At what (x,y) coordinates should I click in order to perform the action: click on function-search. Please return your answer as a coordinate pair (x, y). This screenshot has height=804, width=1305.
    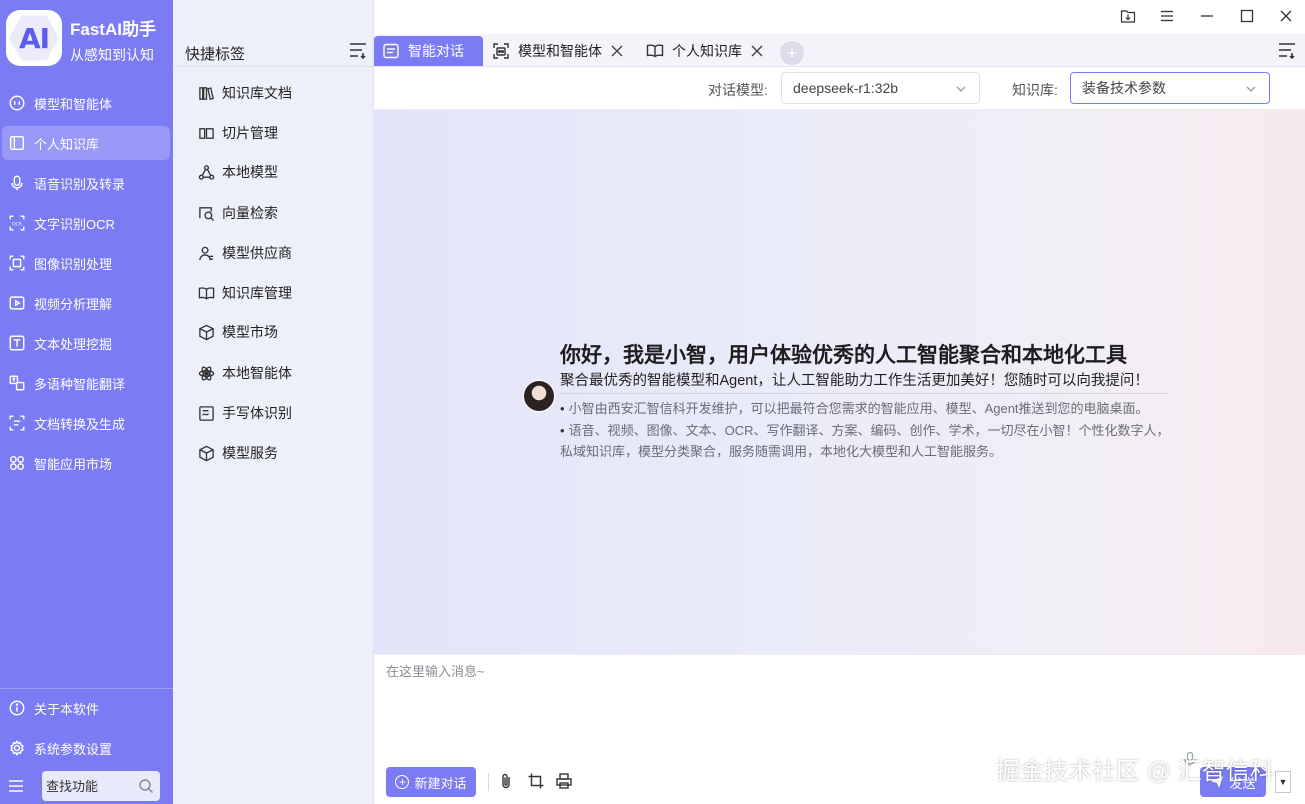
    Looking at the image, I should click on (101, 786).